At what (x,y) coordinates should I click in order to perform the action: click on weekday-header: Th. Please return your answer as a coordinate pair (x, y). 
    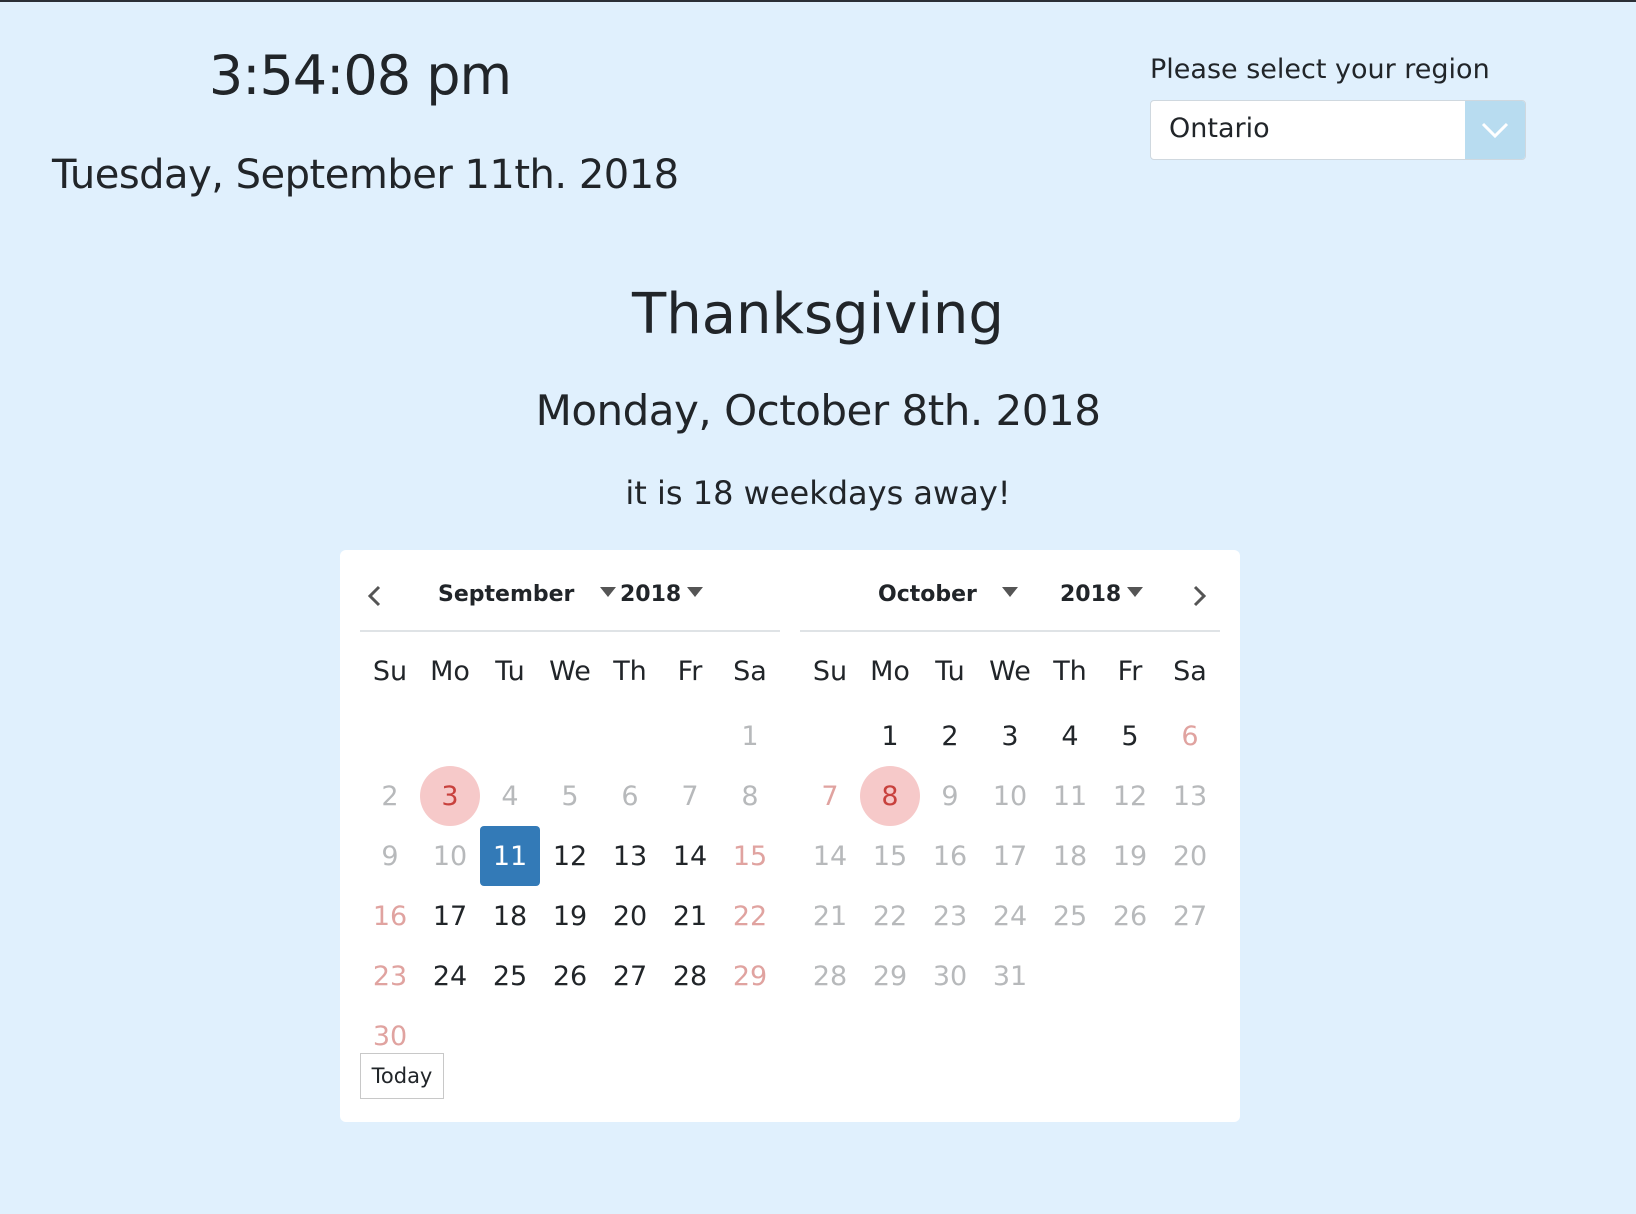
    Looking at the image, I should click on (630, 671).